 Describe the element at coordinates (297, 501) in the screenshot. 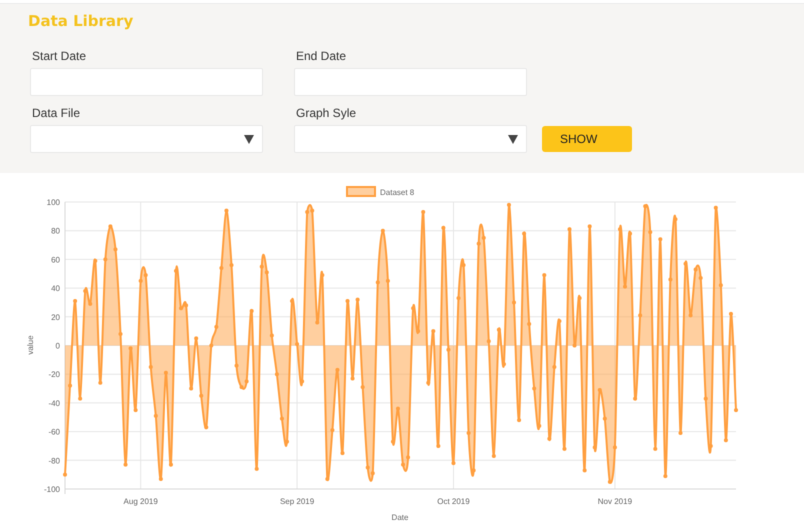

I see `x-tick-label: Sep 2019` at that location.